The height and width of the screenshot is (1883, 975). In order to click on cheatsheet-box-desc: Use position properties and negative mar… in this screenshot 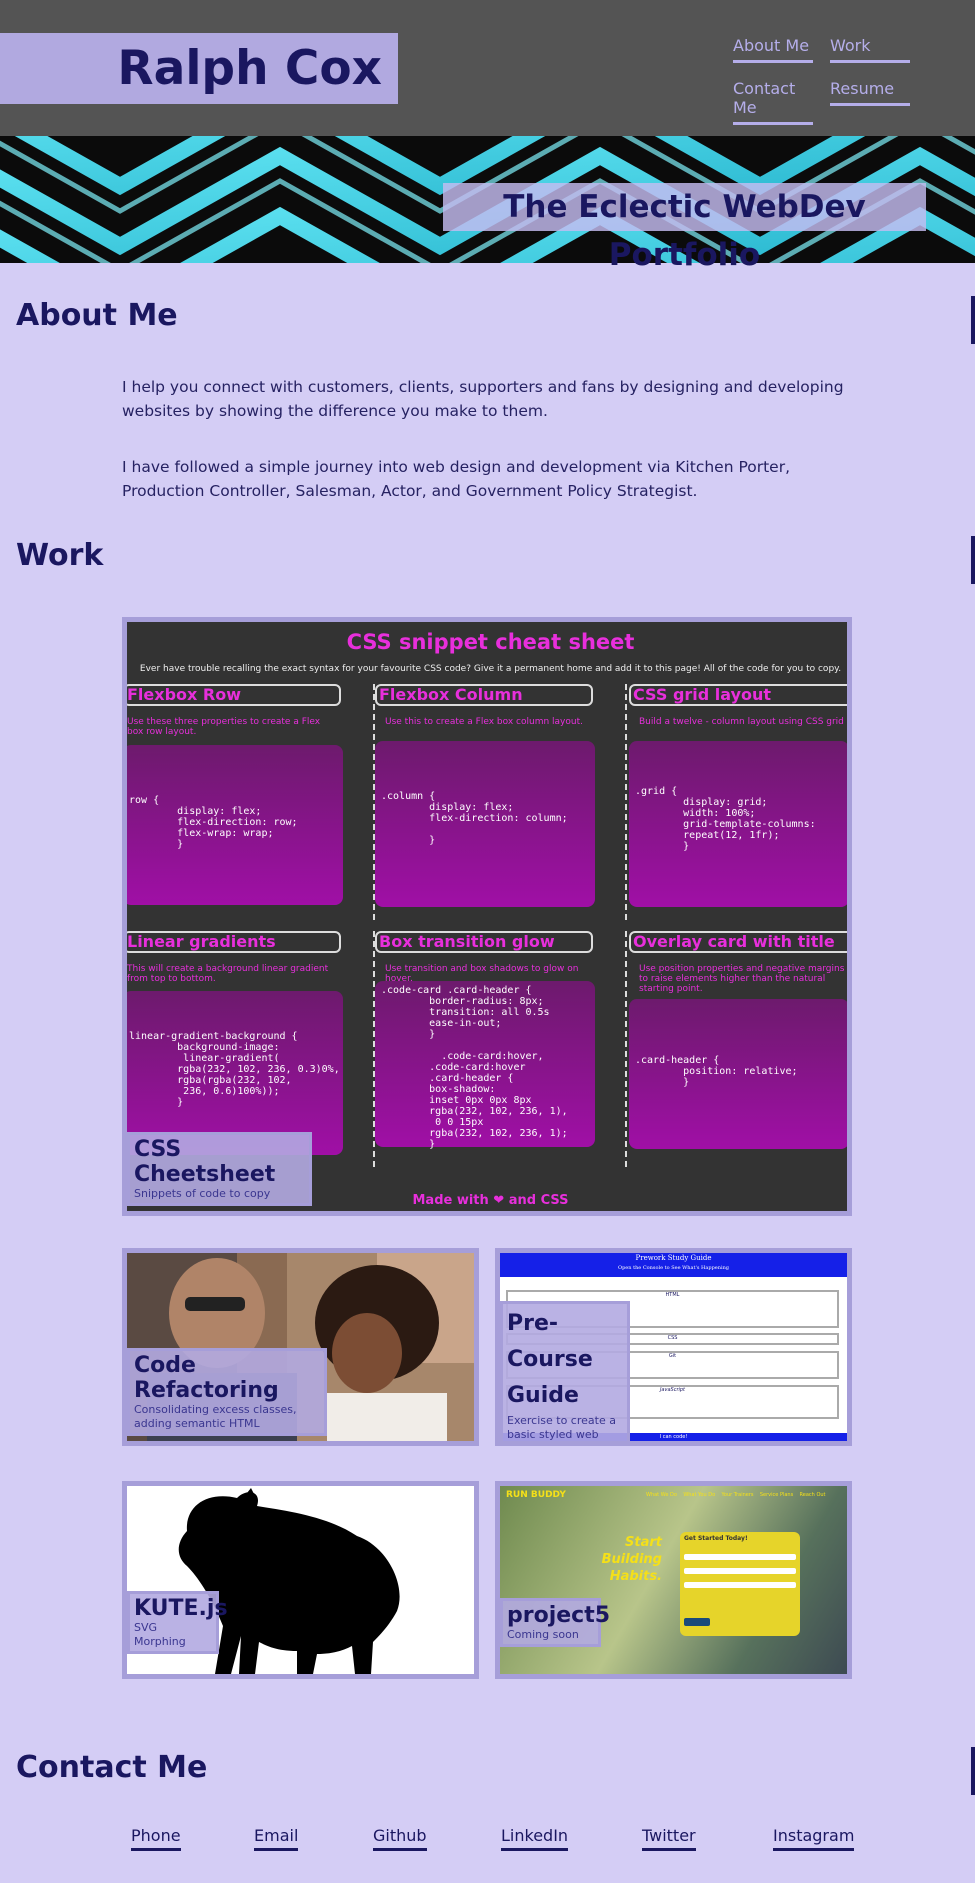, I will do `click(742, 979)`.